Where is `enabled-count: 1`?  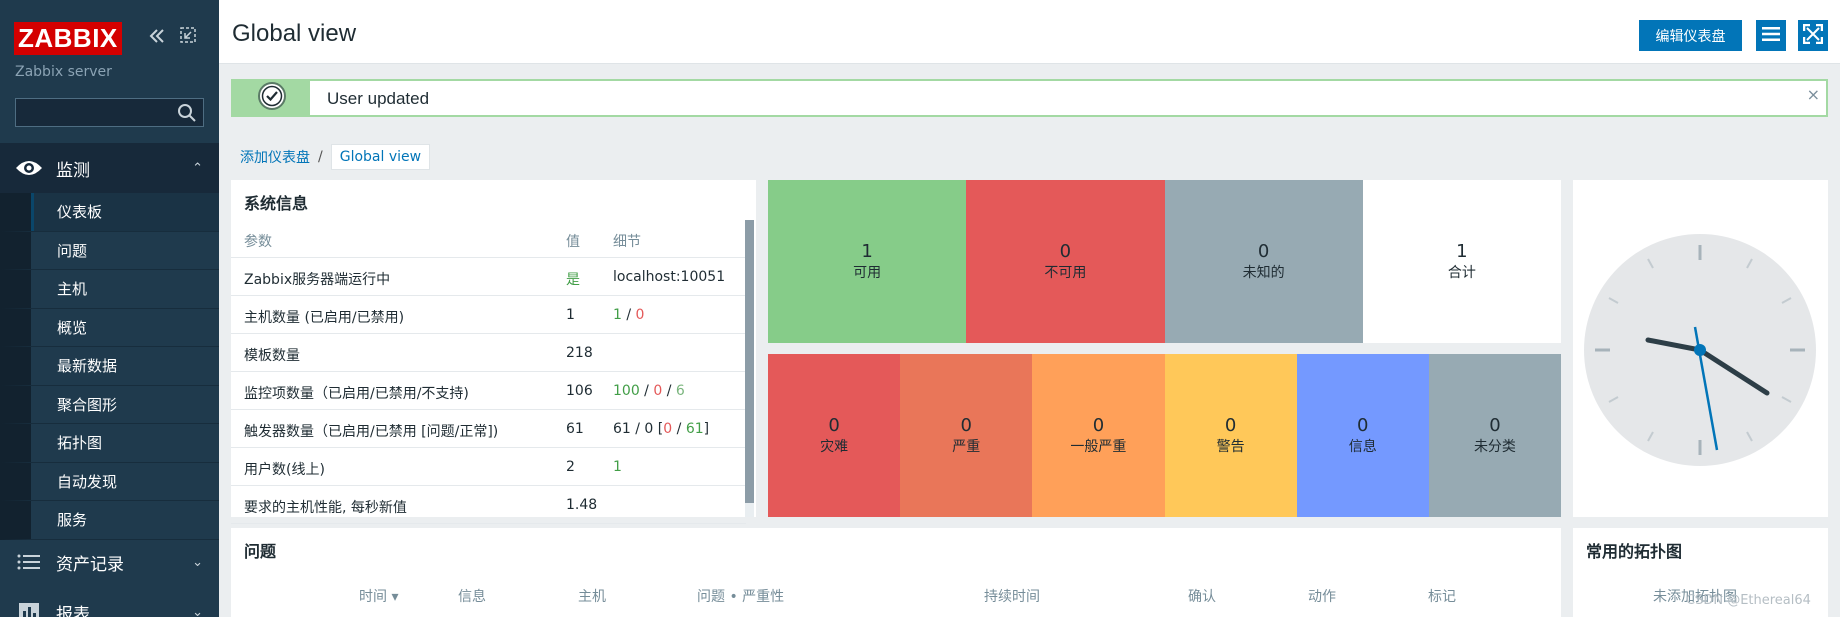 enabled-count: 1 is located at coordinates (617, 315).